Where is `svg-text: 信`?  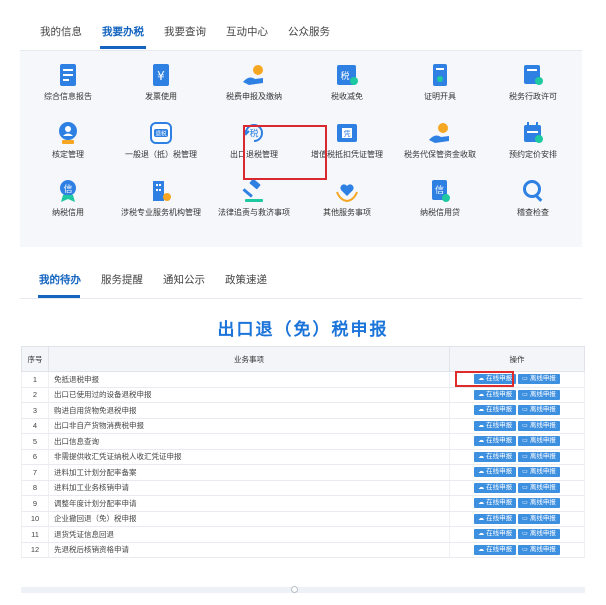
svg-text: 信 is located at coordinates (439, 190).